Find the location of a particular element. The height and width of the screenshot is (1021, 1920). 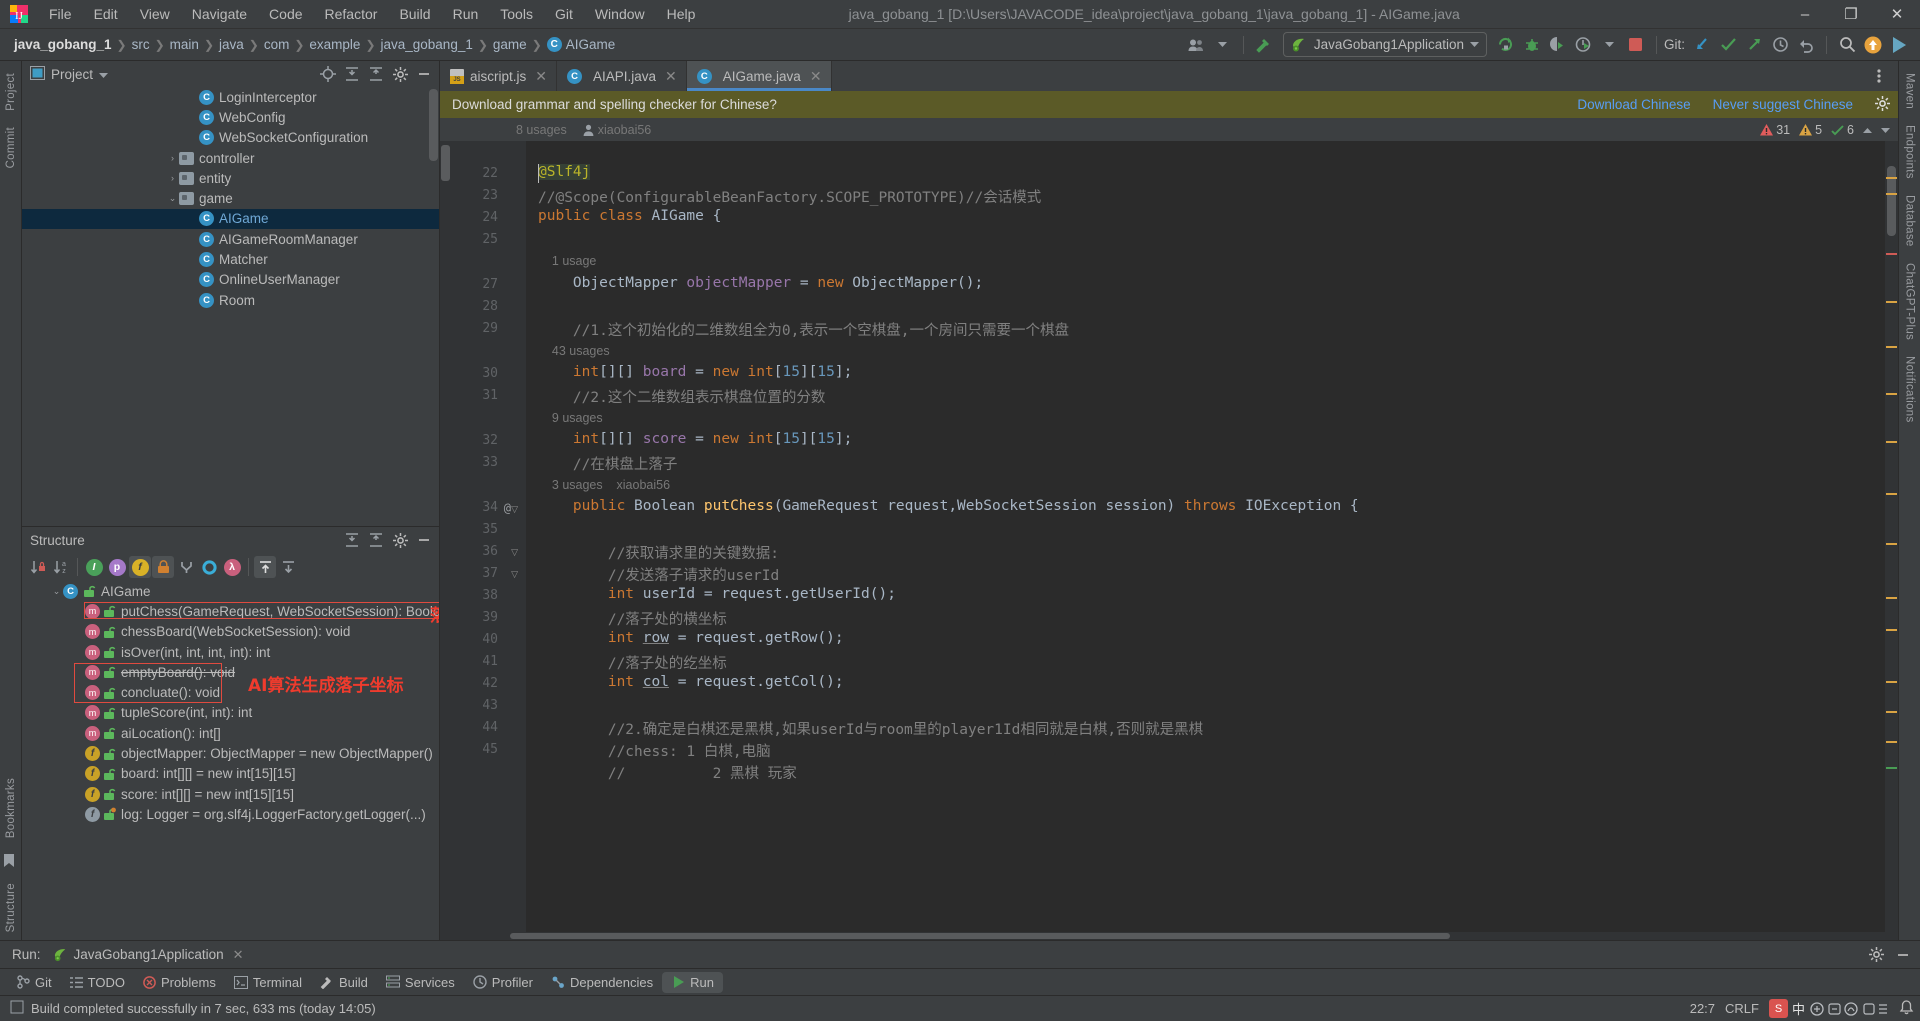

structure-item-tuplescore: m tupleScore(int, int): int is located at coordinates (230, 713).